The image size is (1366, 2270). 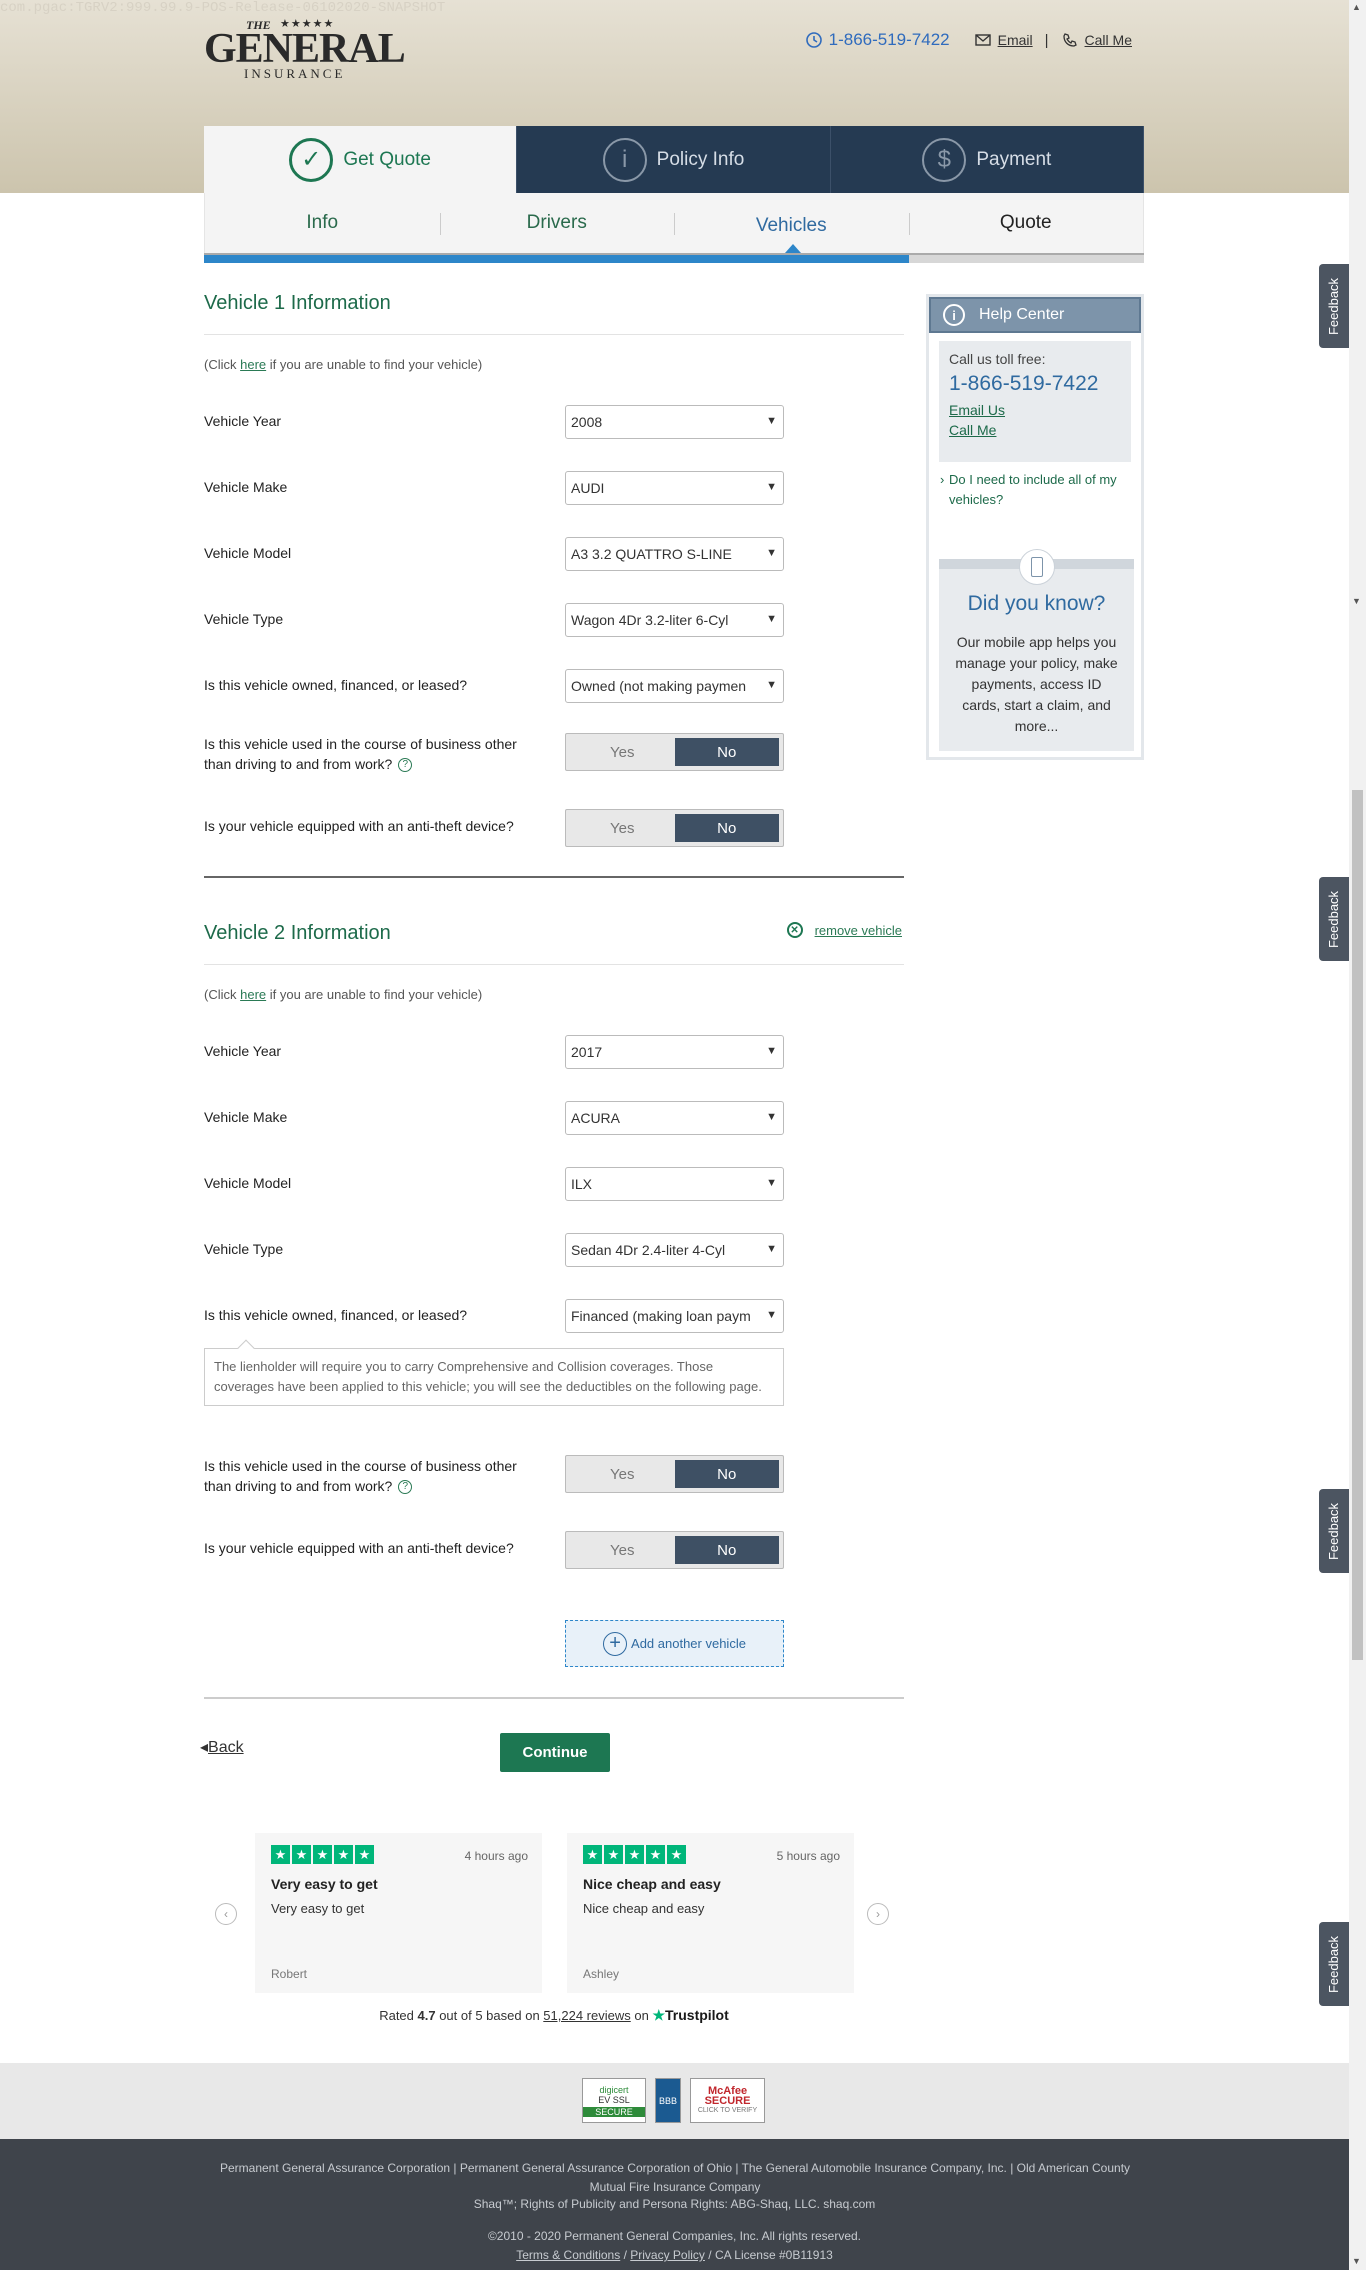 I want to click on general-logo: THE ★★★★★ GENERAL INSURANCE, so click(x=305, y=49).